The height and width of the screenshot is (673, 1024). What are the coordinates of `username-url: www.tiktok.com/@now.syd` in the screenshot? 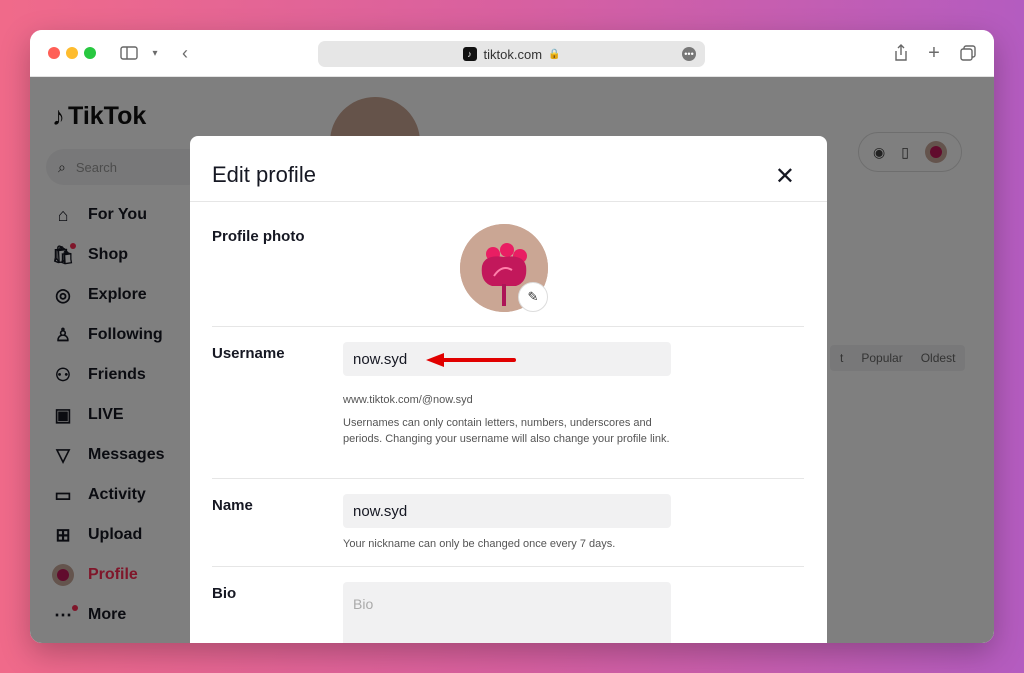 It's located at (408, 400).